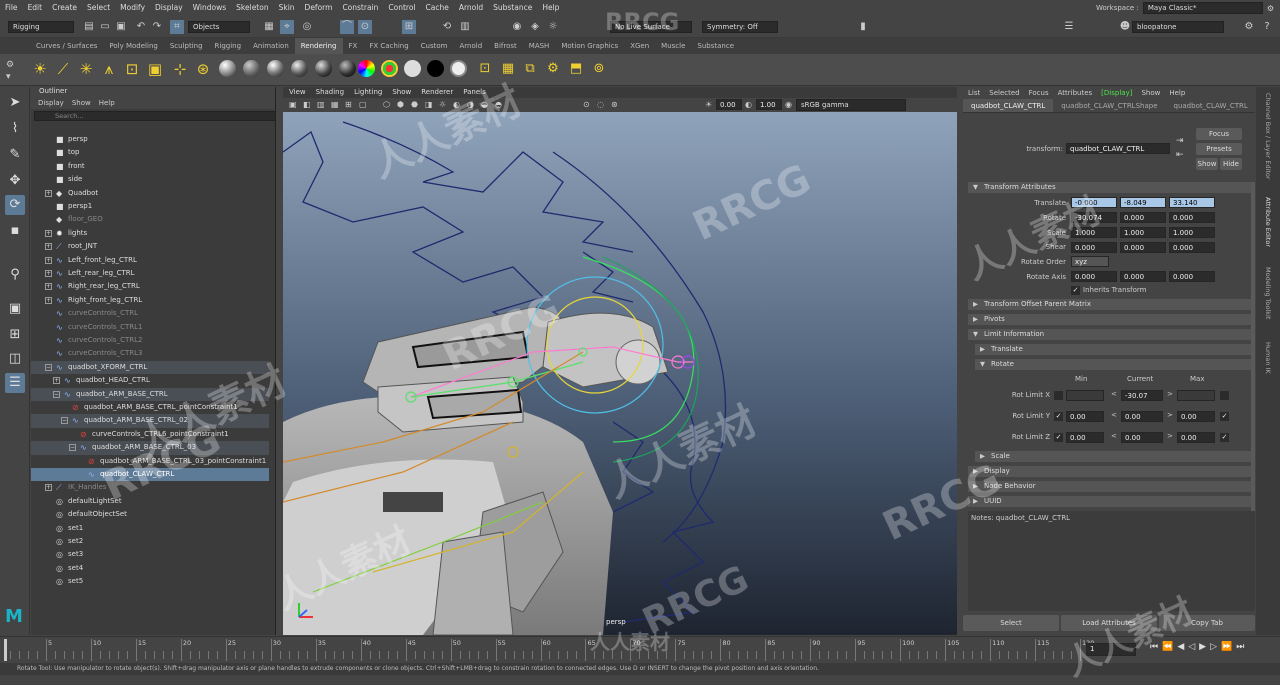 This screenshot has height=685, width=1280. Describe the element at coordinates (1114, 436) in the screenshot. I see `rot-limit-z-set-min-icon: <` at that location.